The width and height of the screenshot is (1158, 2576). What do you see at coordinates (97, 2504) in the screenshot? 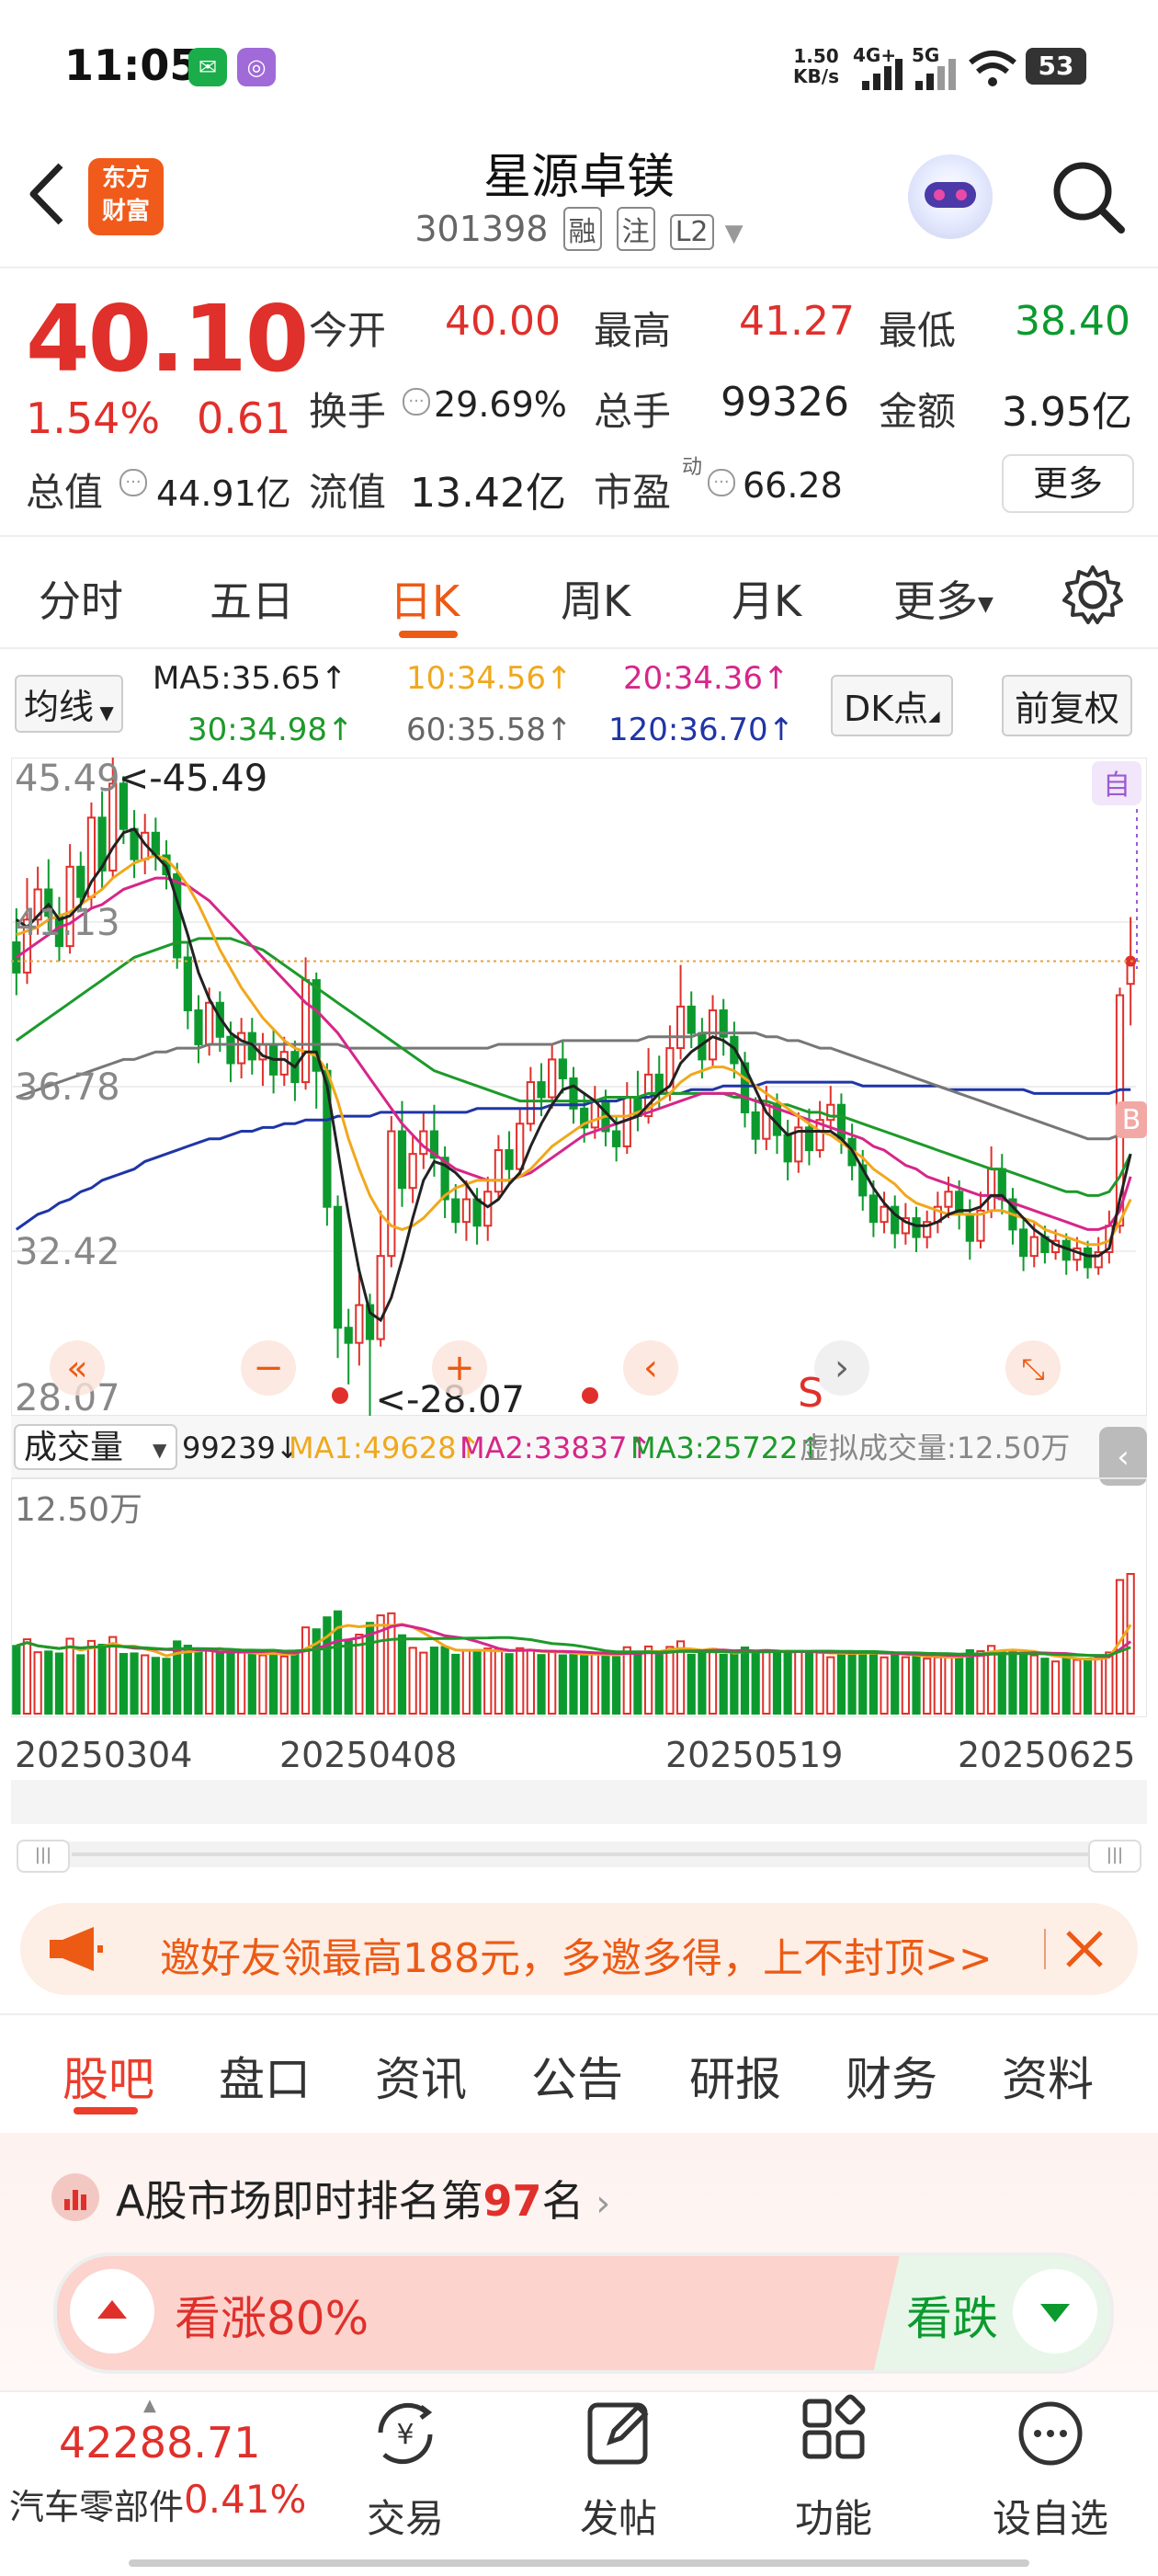
I see `sector-index-name: 汽车零部件` at bounding box center [97, 2504].